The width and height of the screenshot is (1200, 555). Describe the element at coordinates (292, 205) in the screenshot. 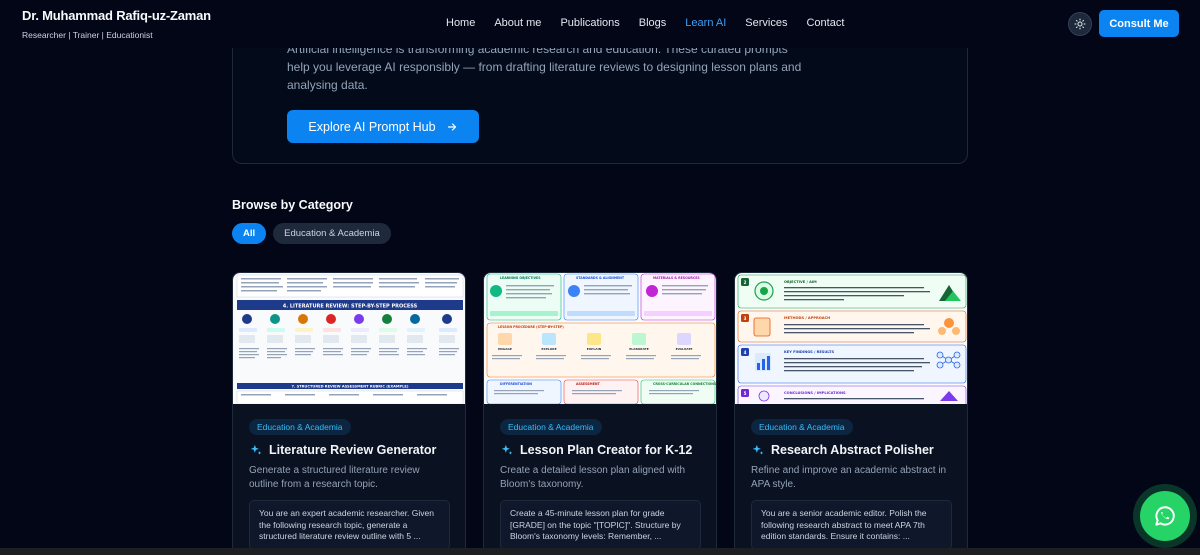

I see `browse-by-category-heading: Browse by Category` at that location.